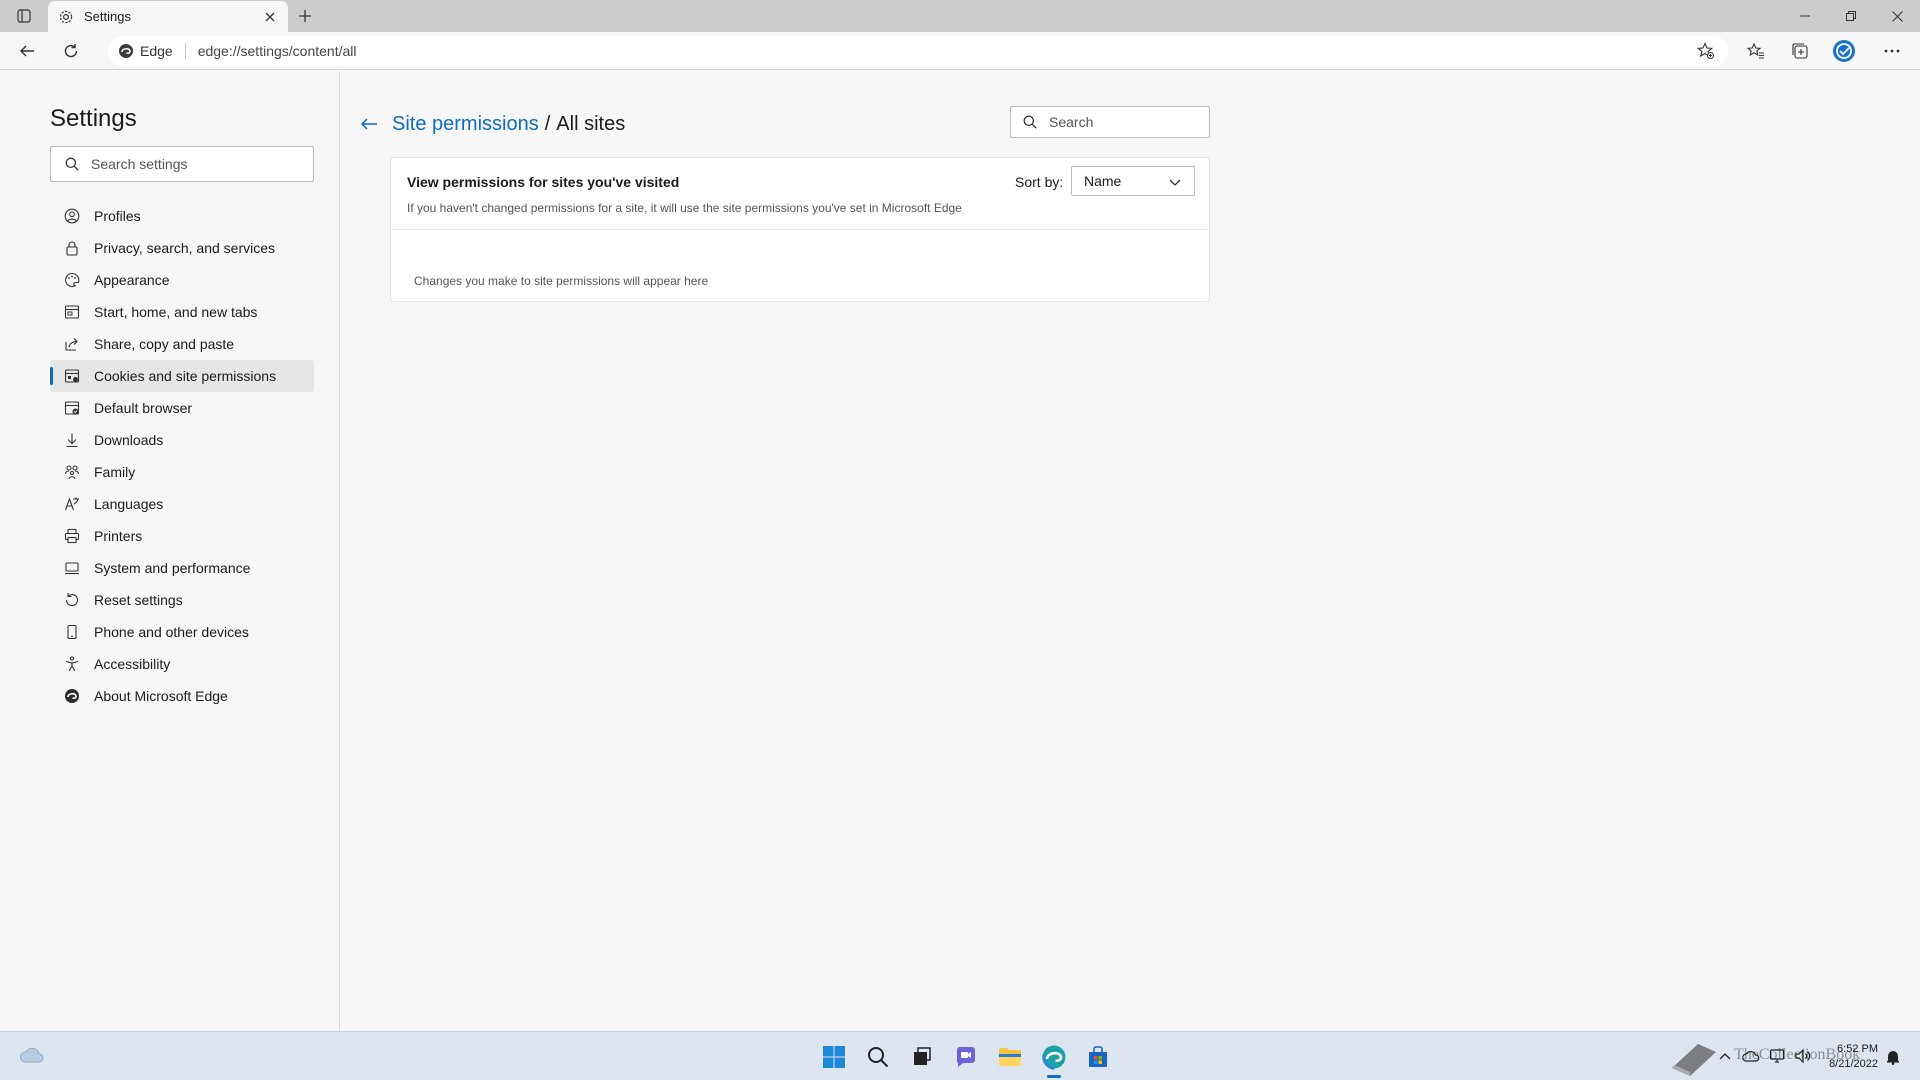 The width and height of the screenshot is (1920, 1080). I want to click on refresh-button, so click(71, 51).